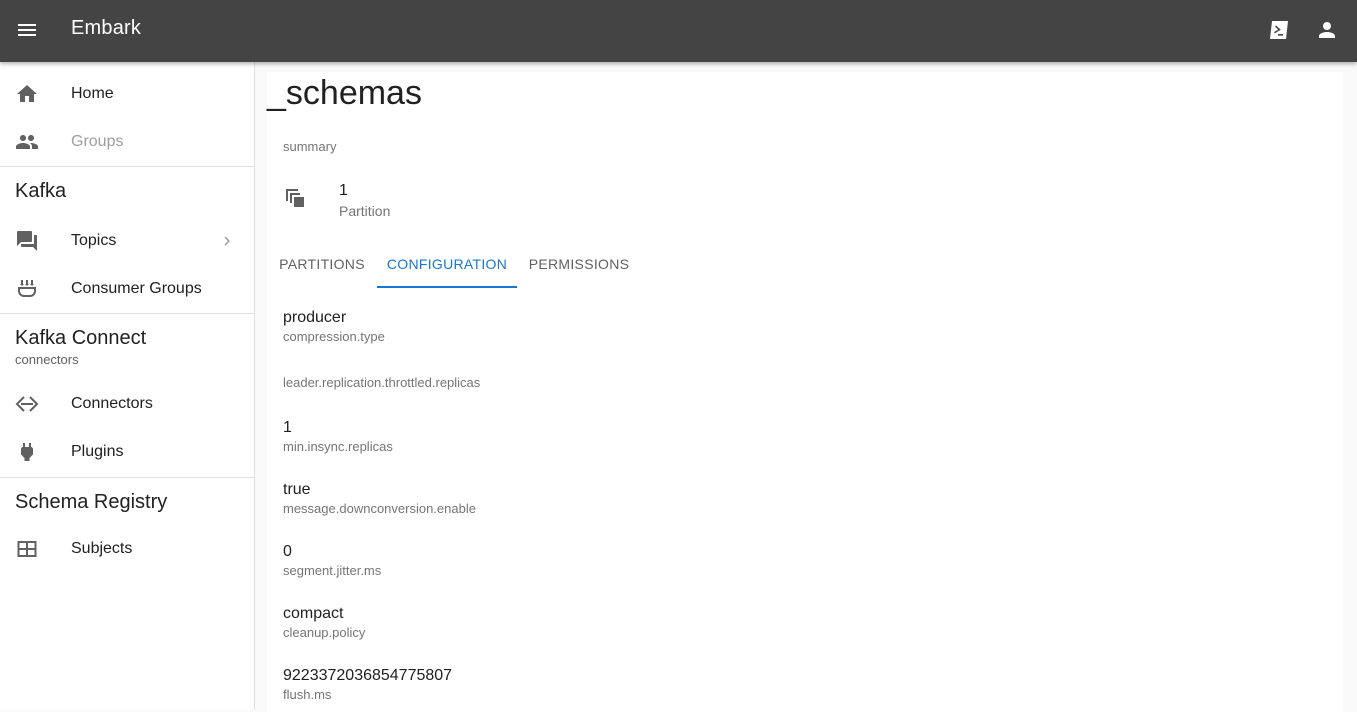 This screenshot has height=712, width=1357. Describe the element at coordinates (287, 427) in the screenshot. I see `config-value: 1` at that location.